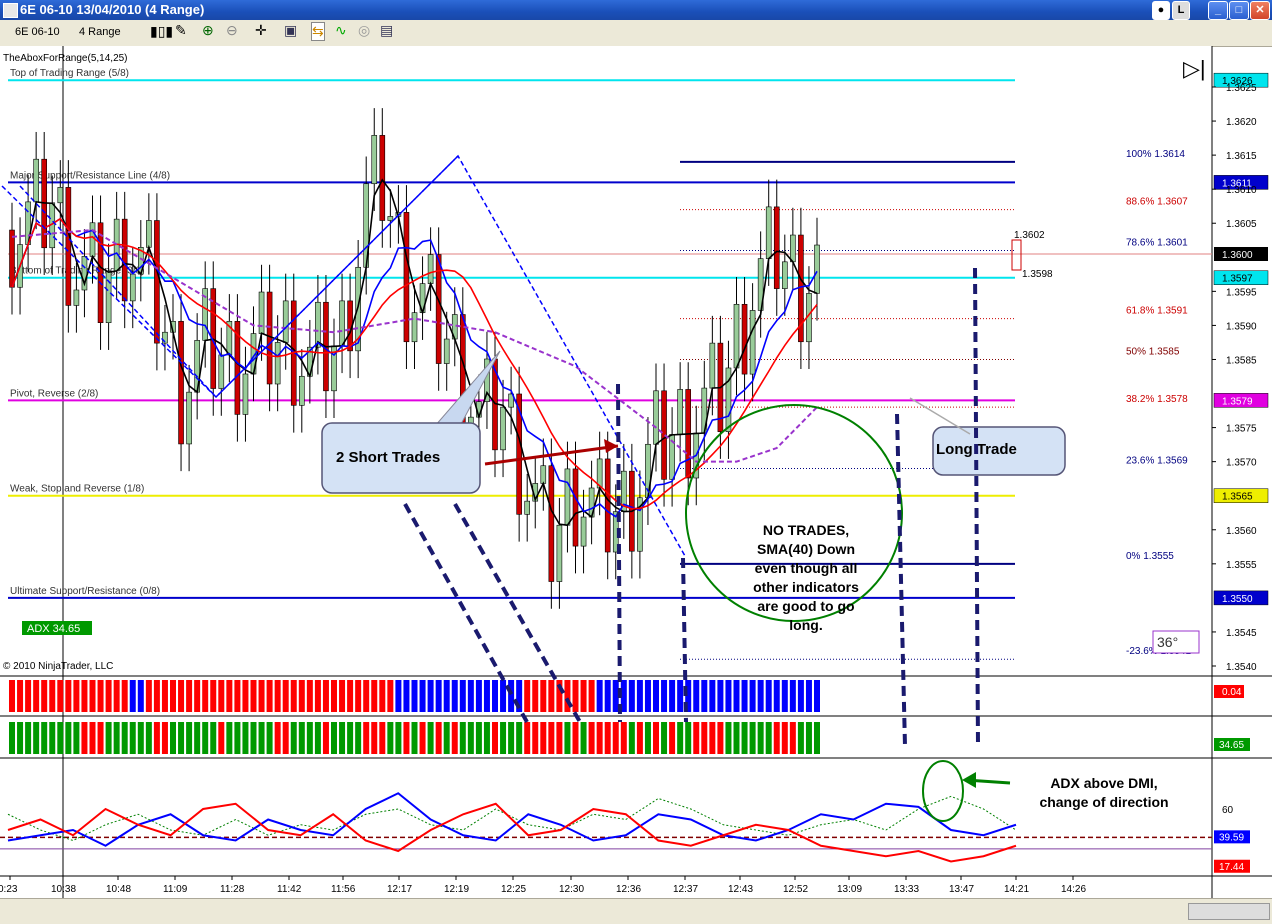 Image resolution: width=1272 pixels, height=924 pixels. I want to click on fib-level-label: 88.6% 1.3607, so click(1157, 202).